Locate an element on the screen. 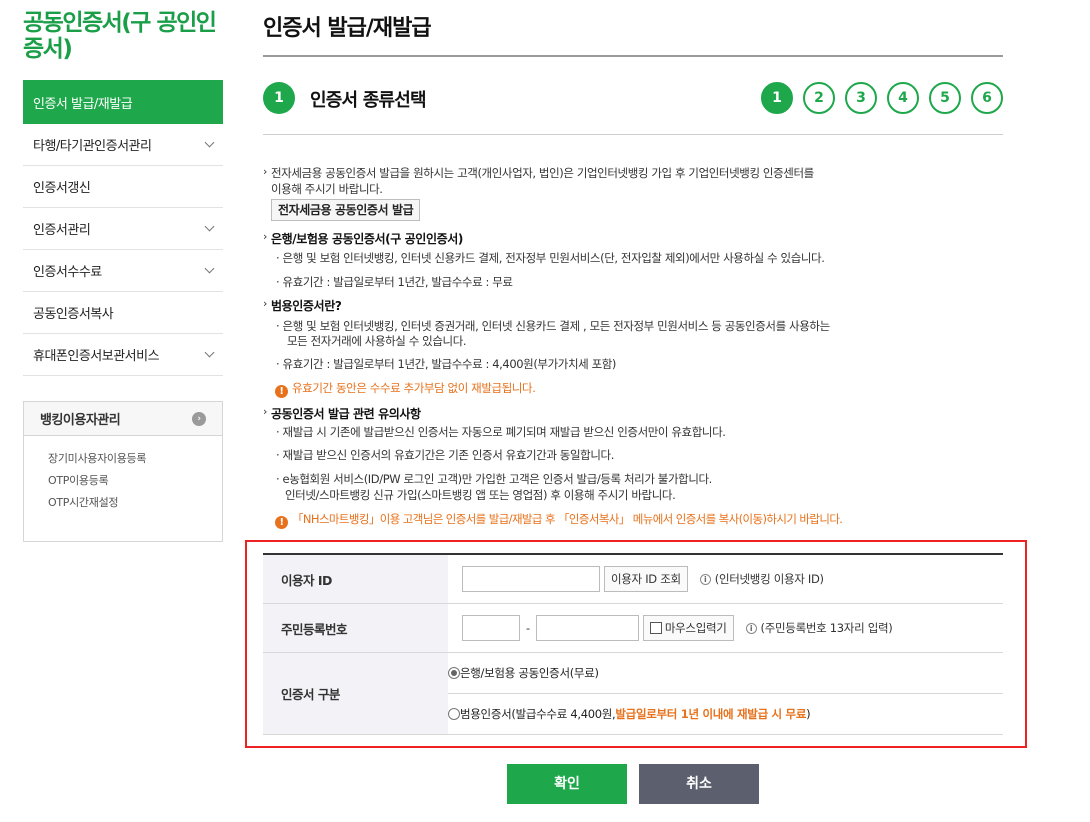 The width and height of the screenshot is (1090, 822). form-row-user-id: 이용자 ID 이용자 ID 조회 i (인터넷뱅킹 이용자 ID) is located at coordinates (633, 579).